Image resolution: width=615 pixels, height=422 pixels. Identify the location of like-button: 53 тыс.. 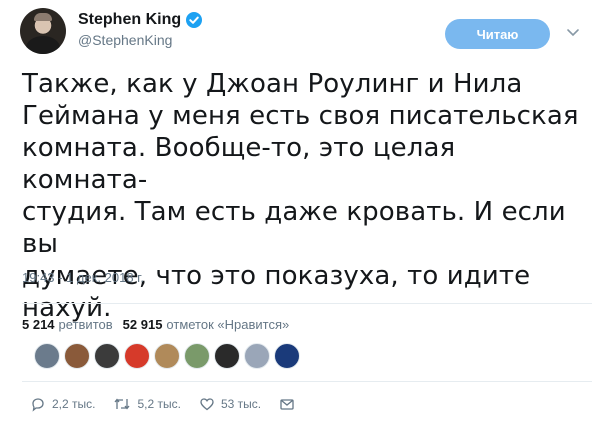
(230, 404).